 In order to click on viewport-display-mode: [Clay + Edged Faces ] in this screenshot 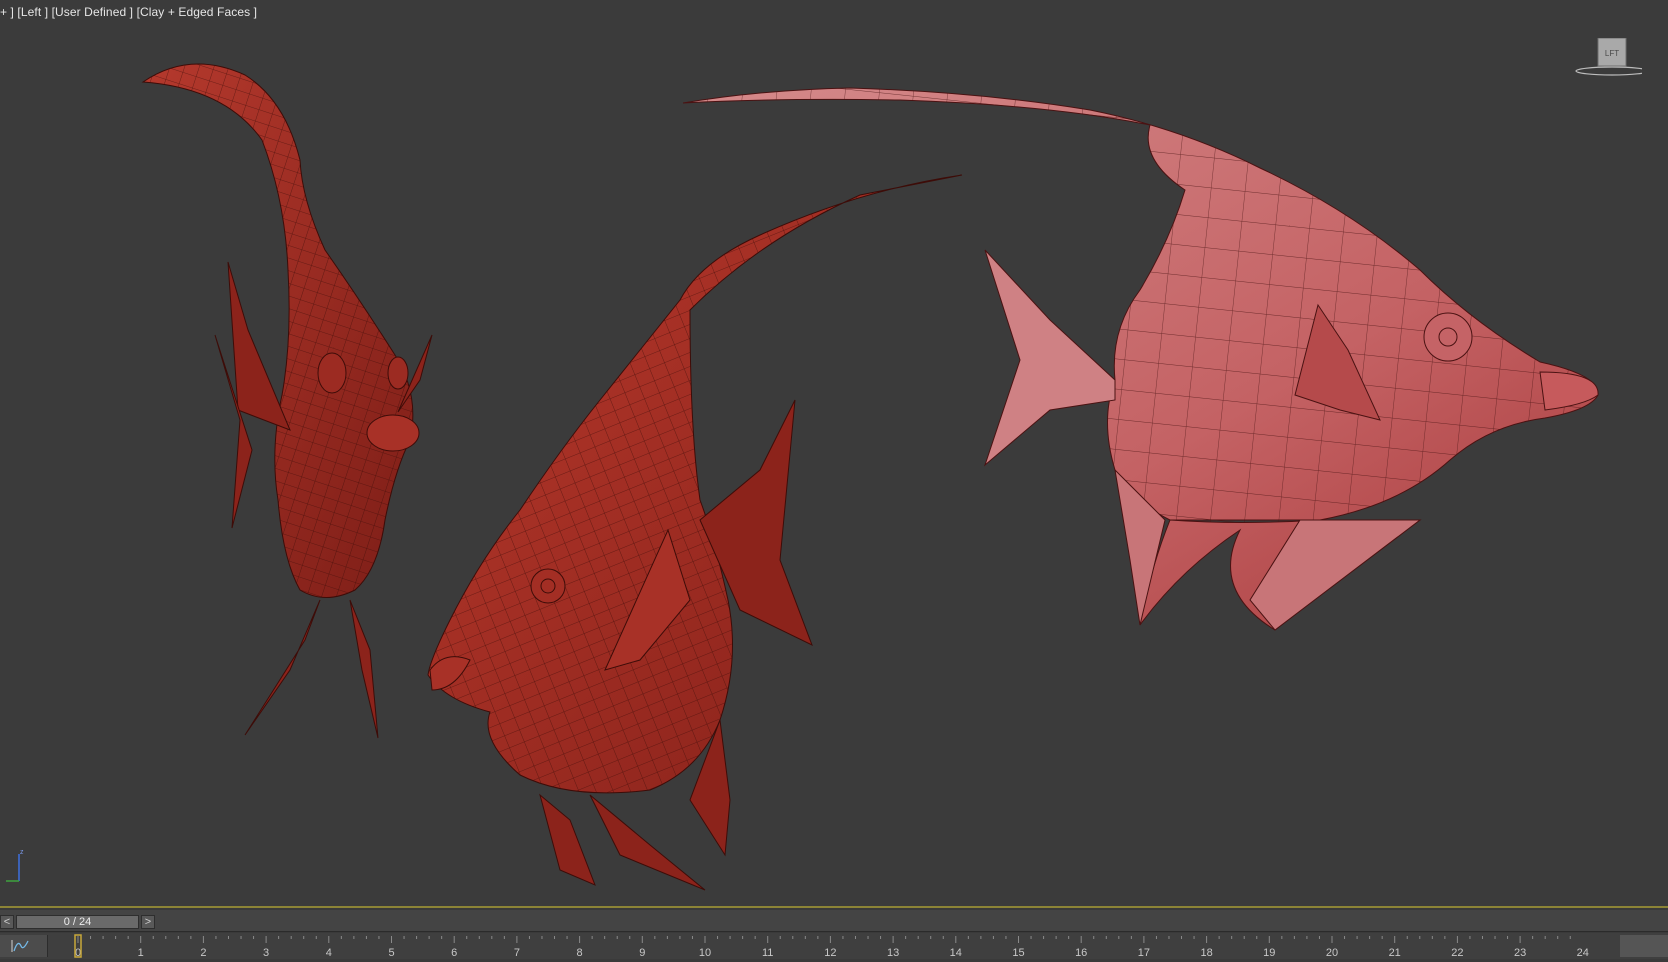, I will do `click(197, 12)`.